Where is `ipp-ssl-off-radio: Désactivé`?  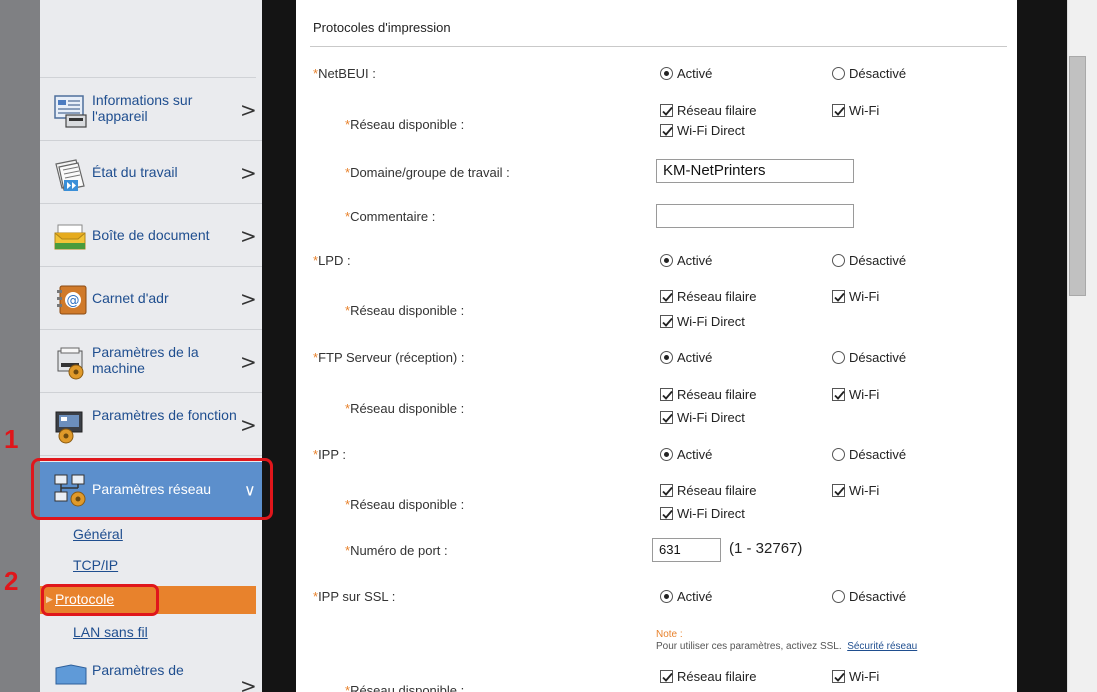 ipp-ssl-off-radio: Désactivé is located at coordinates (869, 596).